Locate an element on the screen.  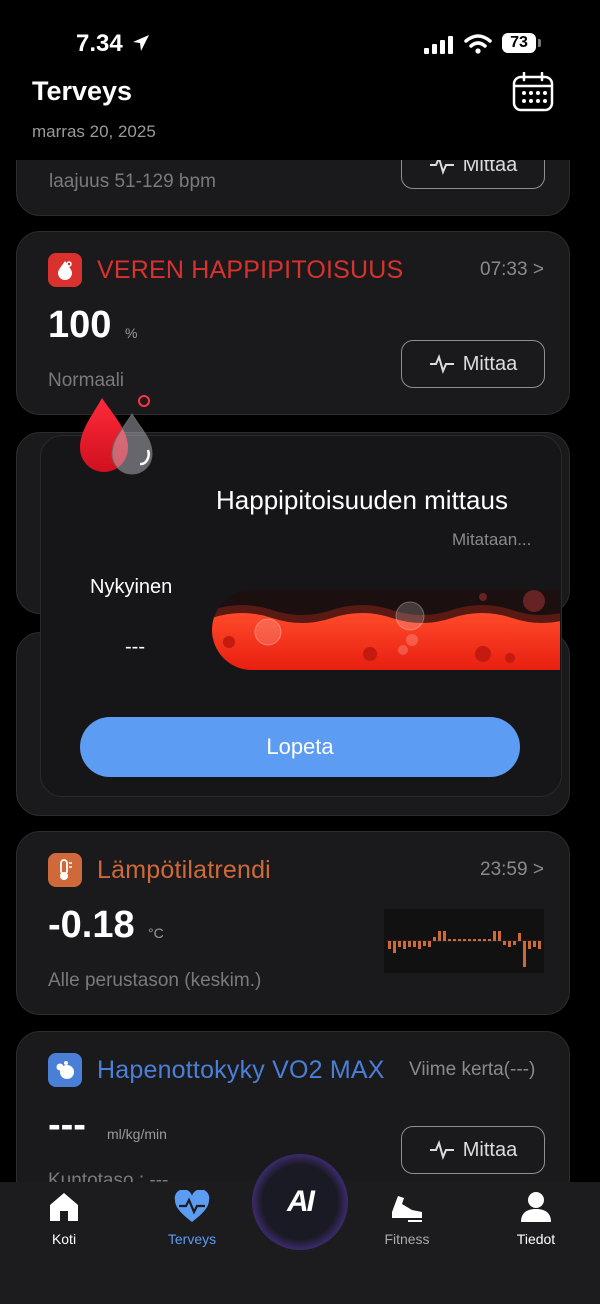
heart-rate-card: laajuus 51-129 bpm Mittaa is located at coordinates (293, 188).